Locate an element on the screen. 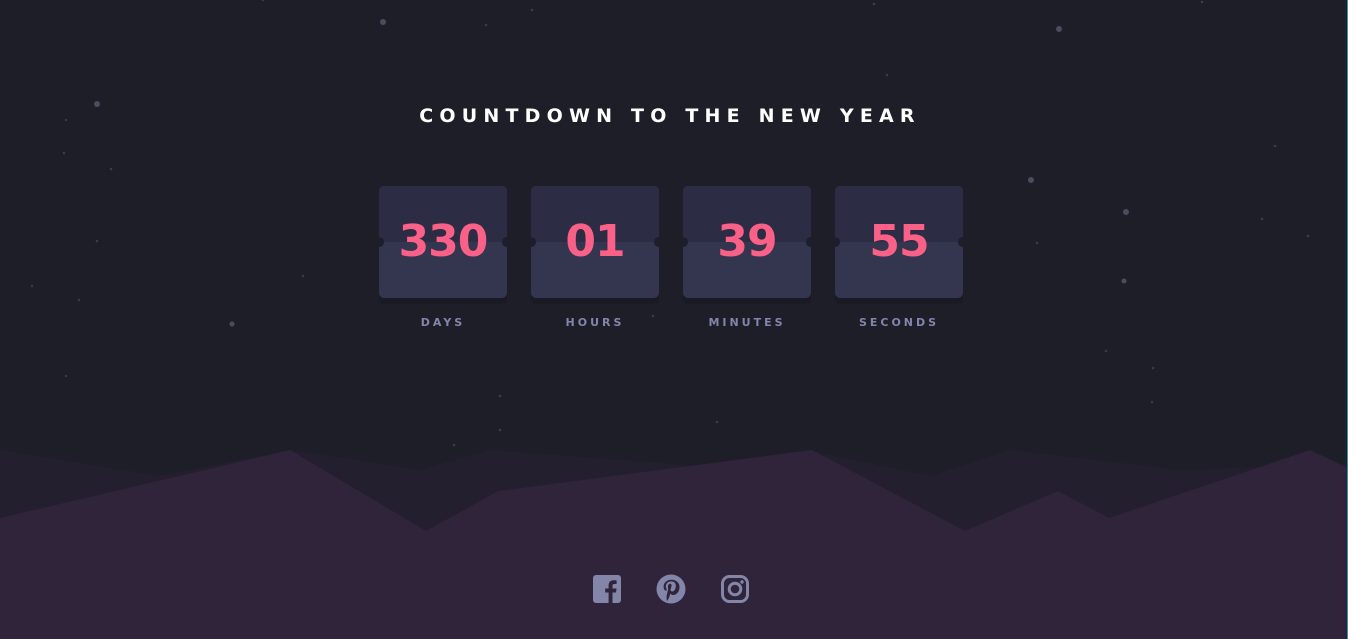 The image size is (1348, 639). seconds-card: 55 is located at coordinates (899, 245).